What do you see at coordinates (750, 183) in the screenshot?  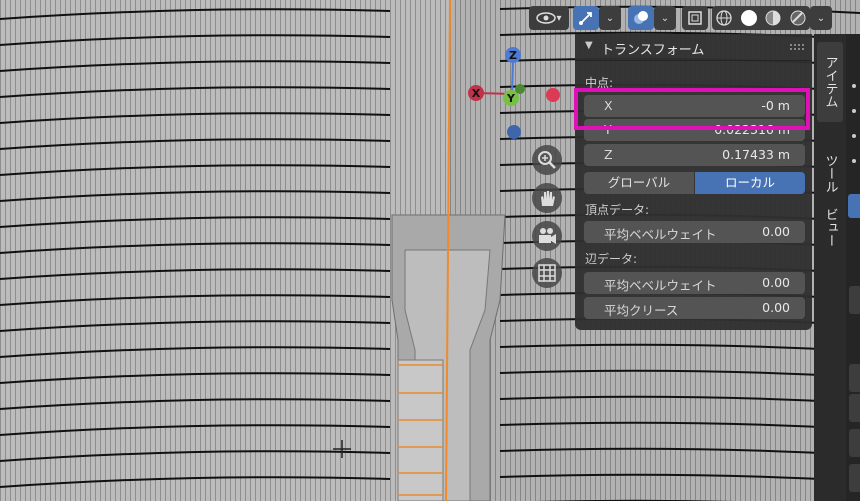 I see `local-toggle: ローカル` at bounding box center [750, 183].